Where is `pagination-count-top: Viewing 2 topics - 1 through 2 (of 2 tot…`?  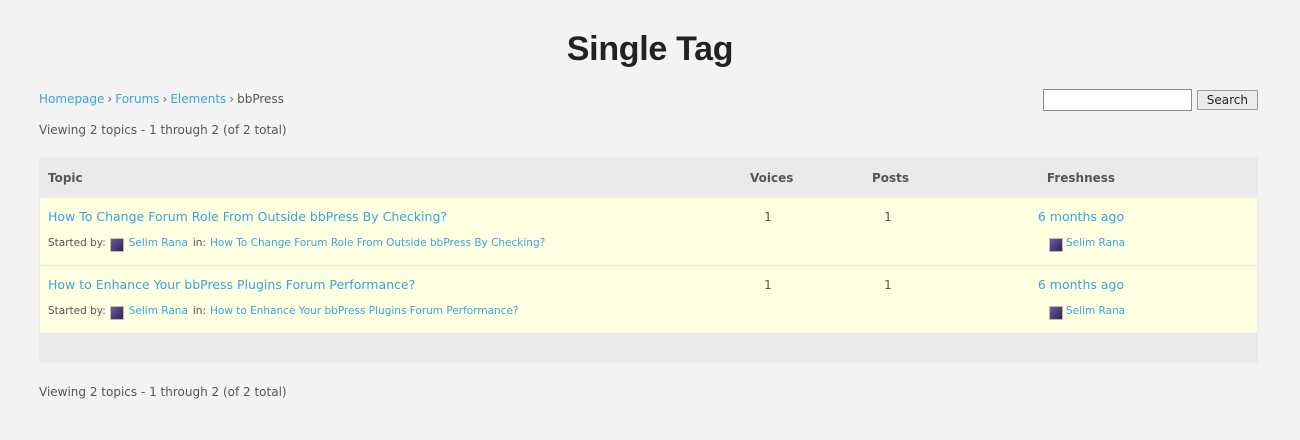 pagination-count-top: Viewing 2 topics - 1 through 2 (of 2 tot… is located at coordinates (163, 130).